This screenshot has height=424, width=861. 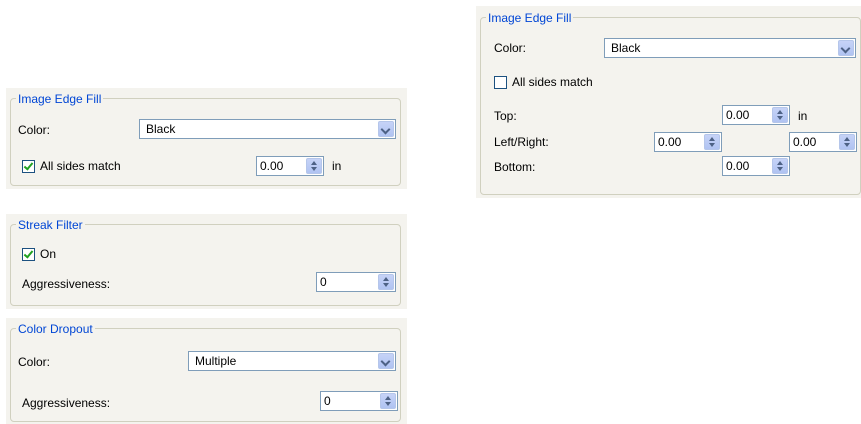 What do you see at coordinates (738, 166) in the screenshot?
I see `bottom-value: 0.00` at bounding box center [738, 166].